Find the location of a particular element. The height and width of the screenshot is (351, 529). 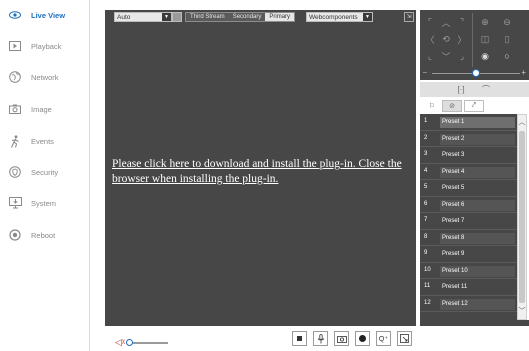

record-icon is located at coordinates (362, 338).